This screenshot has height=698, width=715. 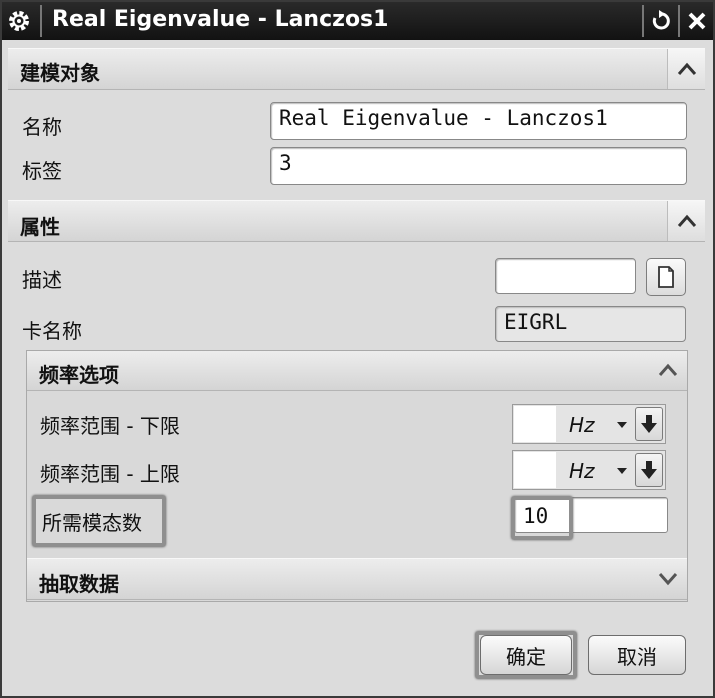 What do you see at coordinates (536, 322) in the screenshot?
I see `card-name-value: EIGRL` at bounding box center [536, 322].